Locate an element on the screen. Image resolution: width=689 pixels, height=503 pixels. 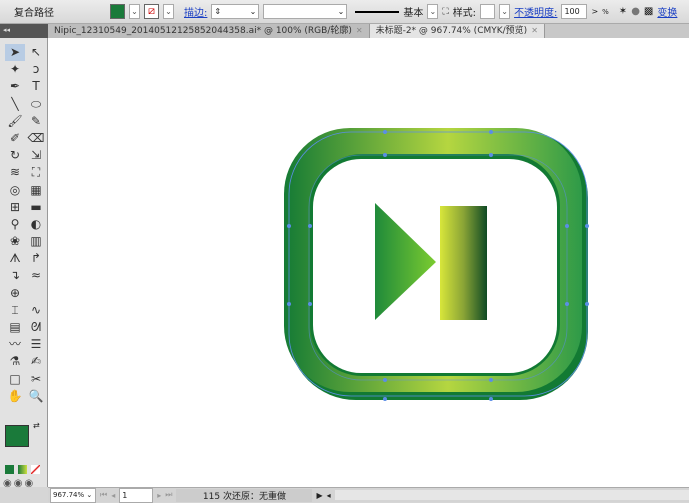
transform-link: 变换 is located at coordinates (667, 11).